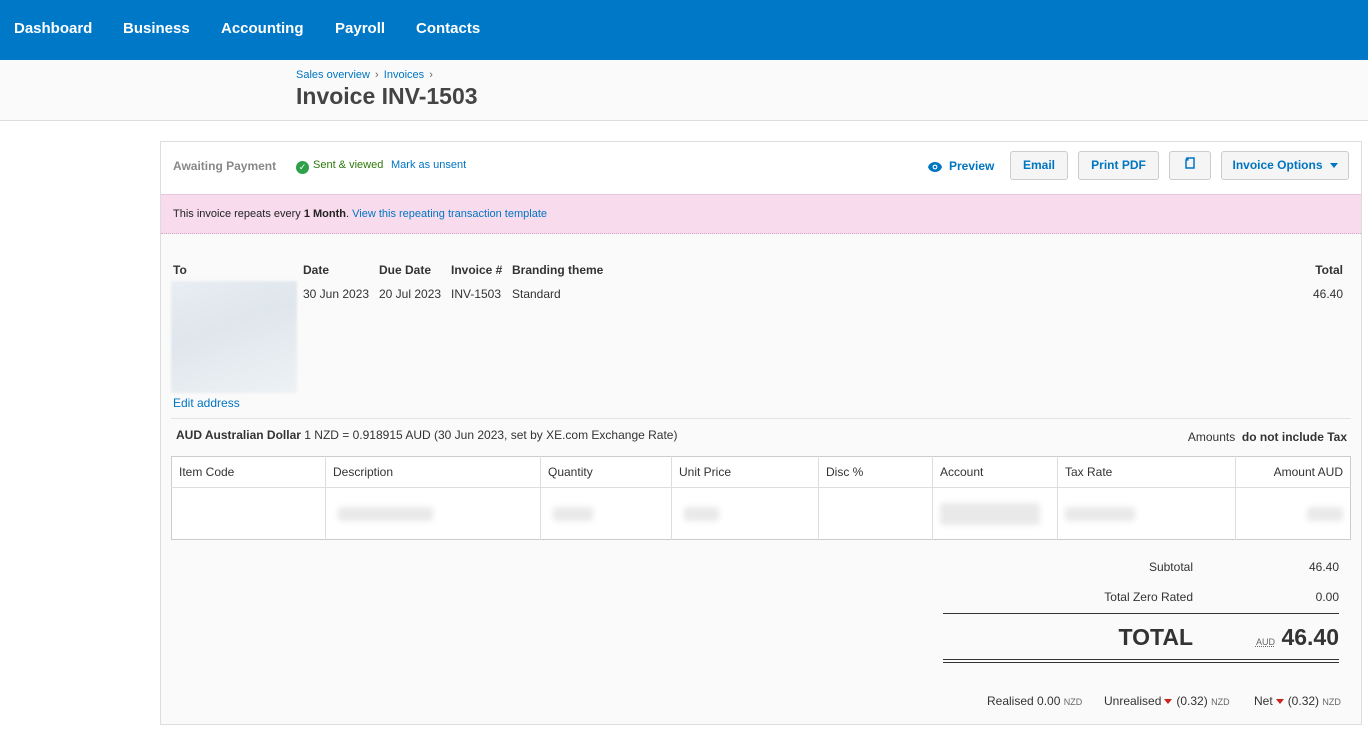  I want to click on contact-address-redacted, so click(234, 337).